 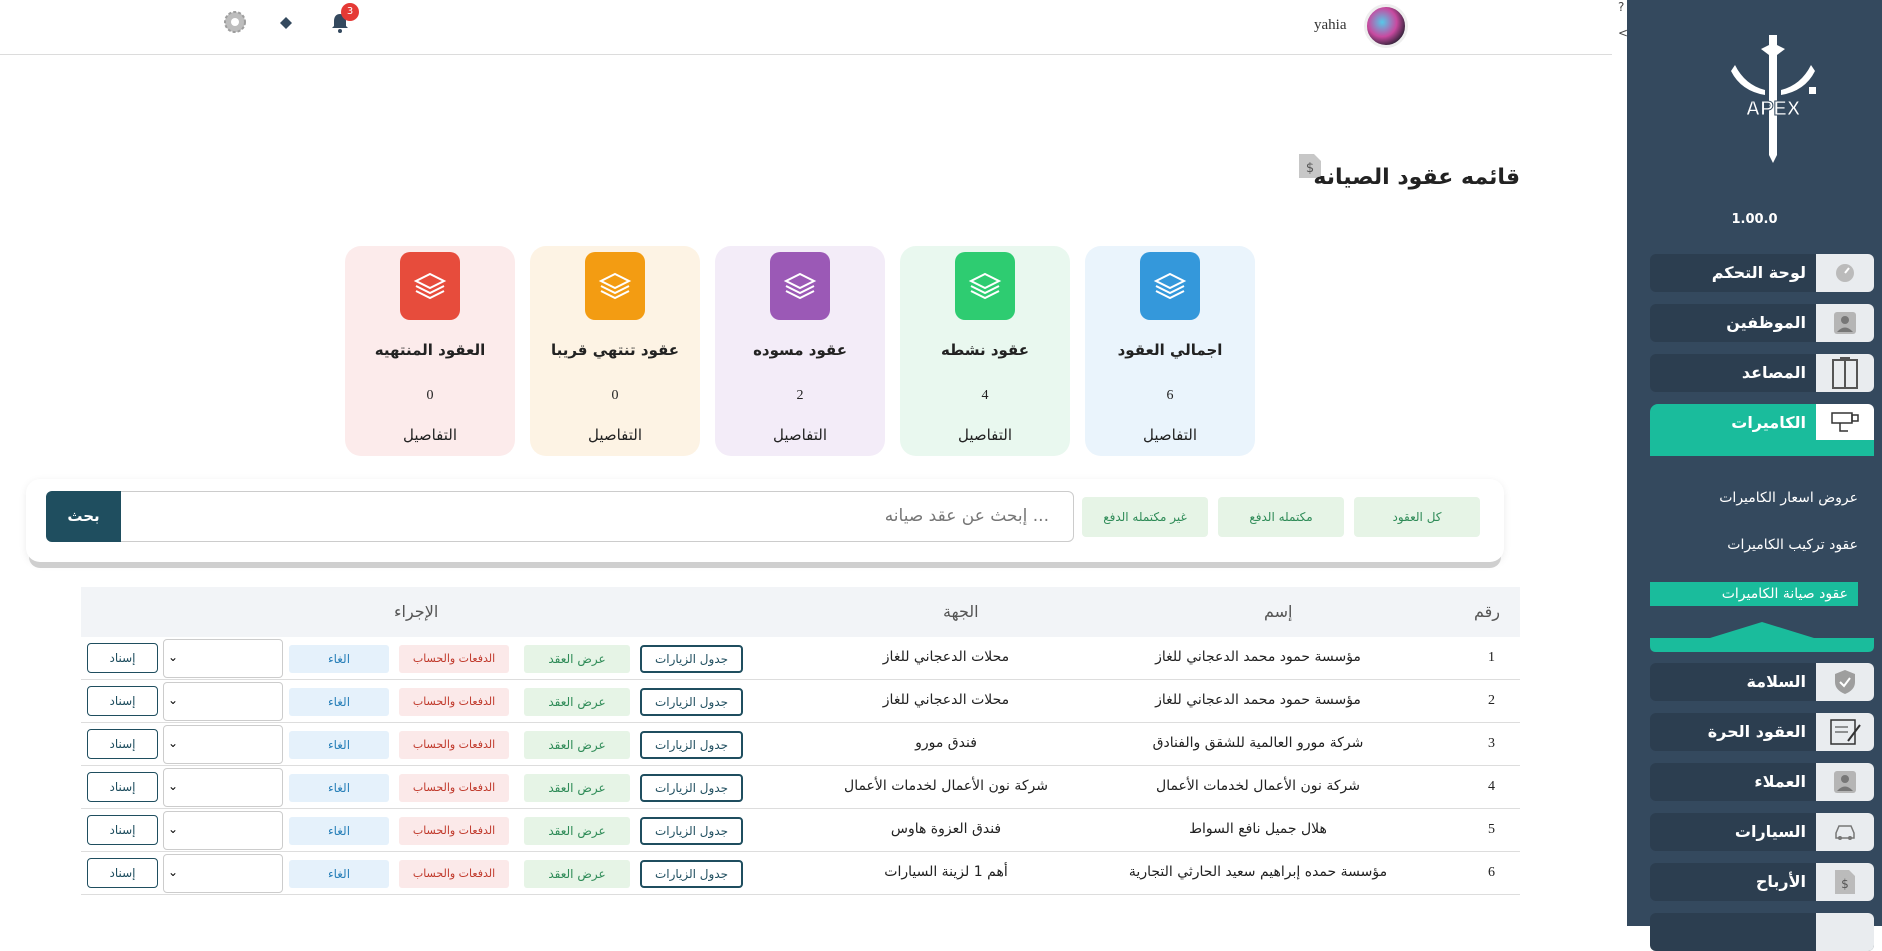 What do you see at coordinates (1486, 611) in the screenshot?
I see `header-num: رقم` at bounding box center [1486, 611].